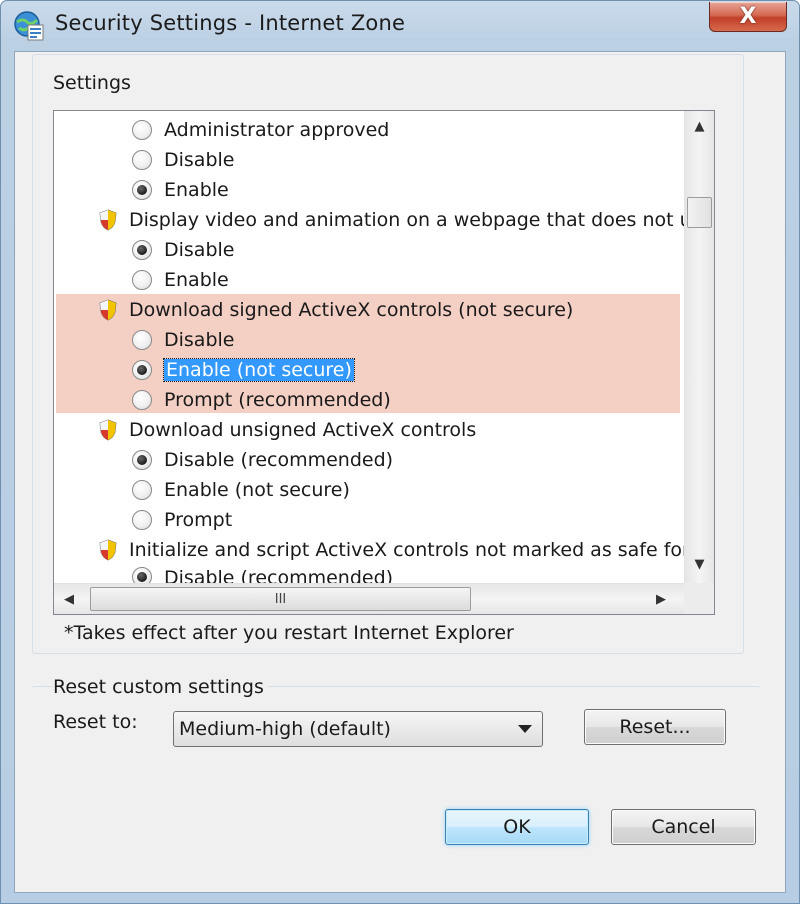 The image size is (800, 904). I want to click on category-label: Download unsigned ActiveX controls, so click(303, 430).